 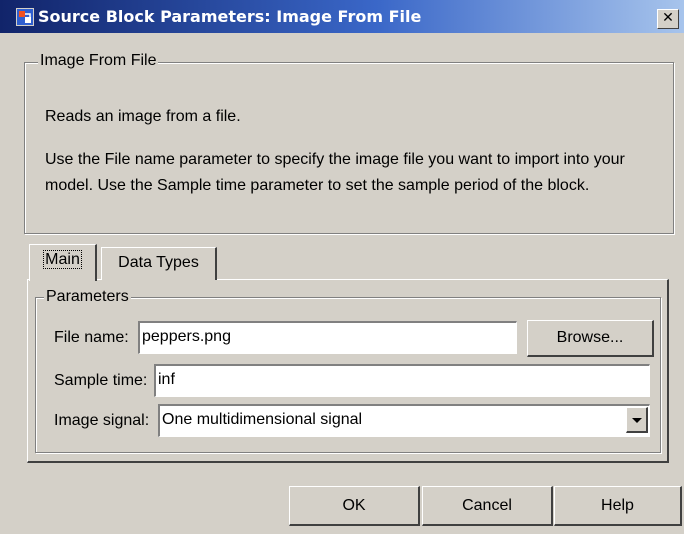 What do you see at coordinates (91, 337) in the screenshot?
I see `file-name-label: File name:` at bounding box center [91, 337].